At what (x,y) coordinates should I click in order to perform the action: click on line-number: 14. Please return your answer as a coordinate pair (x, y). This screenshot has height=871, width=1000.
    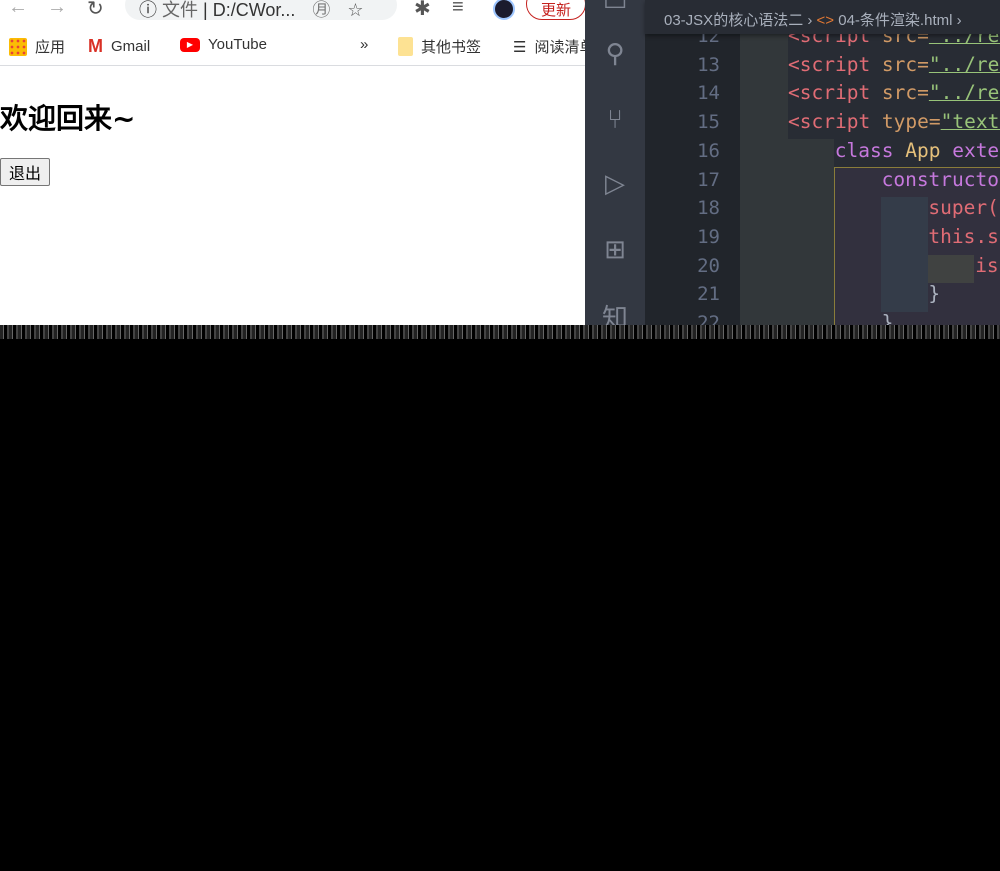
    Looking at the image, I should click on (708, 93).